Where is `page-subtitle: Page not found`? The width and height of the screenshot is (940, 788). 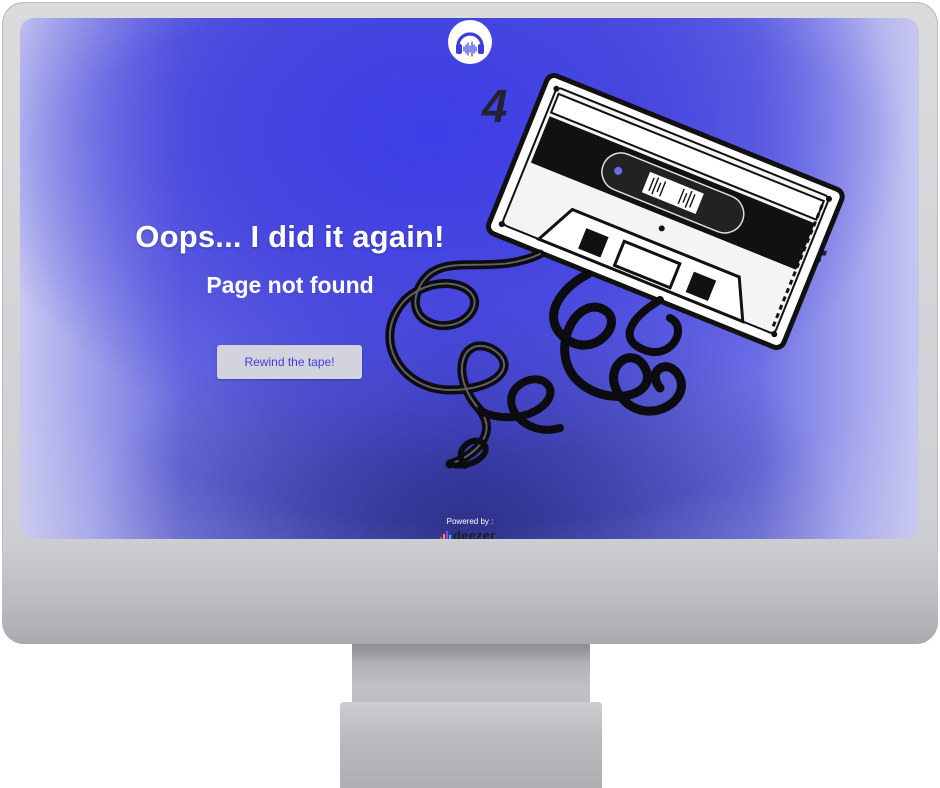
page-subtitle: Page not found is located at coordinates (290, 285).